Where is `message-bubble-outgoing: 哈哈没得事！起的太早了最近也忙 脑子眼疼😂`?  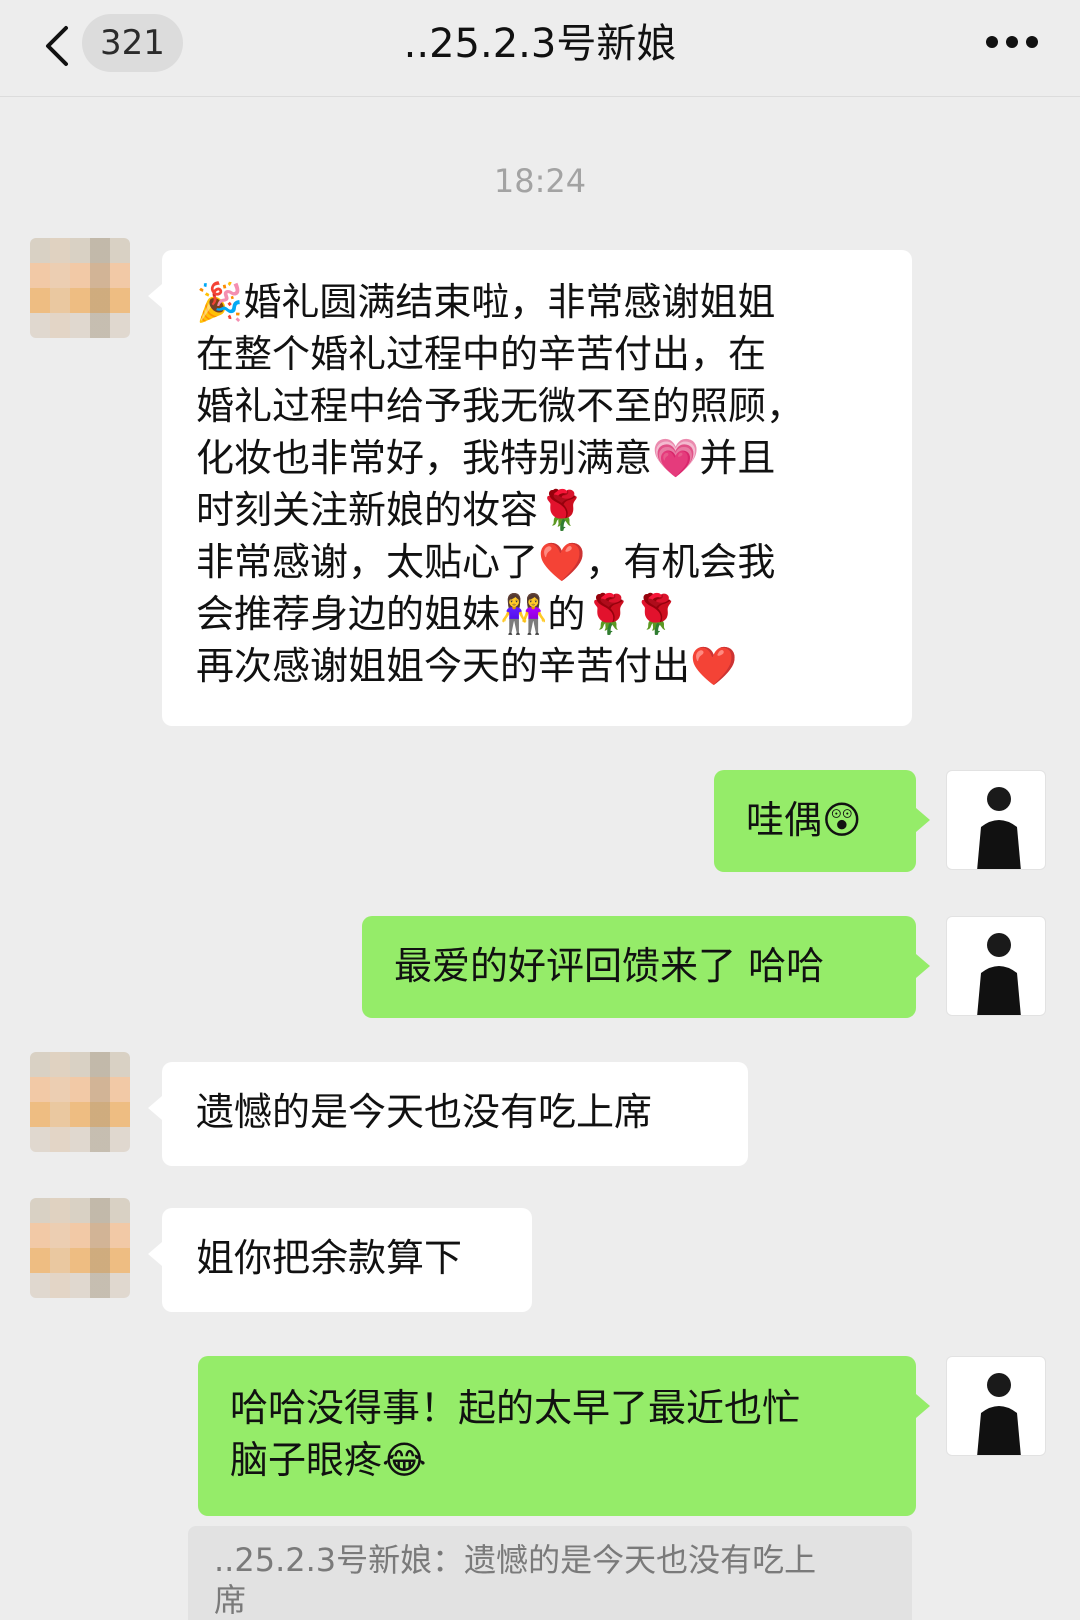 message-bubble-outgoing: 哈哈没得事！起的太早了最近也忙 脑子眼疼😂 is located at coordinates (564, 1436).